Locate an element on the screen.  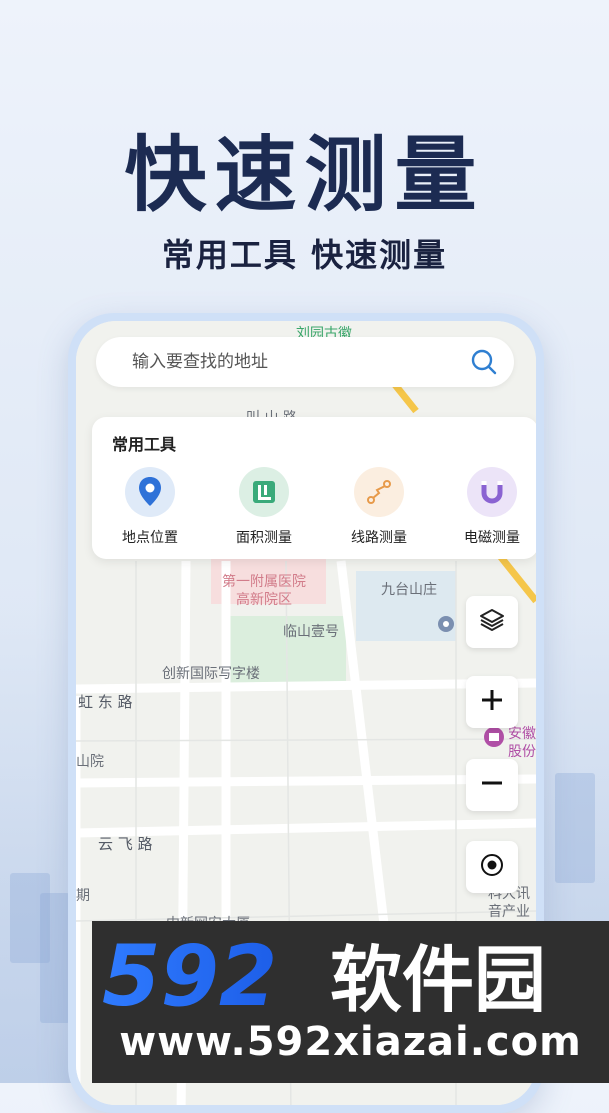
layers-icon is located at coordinates (492, 622).